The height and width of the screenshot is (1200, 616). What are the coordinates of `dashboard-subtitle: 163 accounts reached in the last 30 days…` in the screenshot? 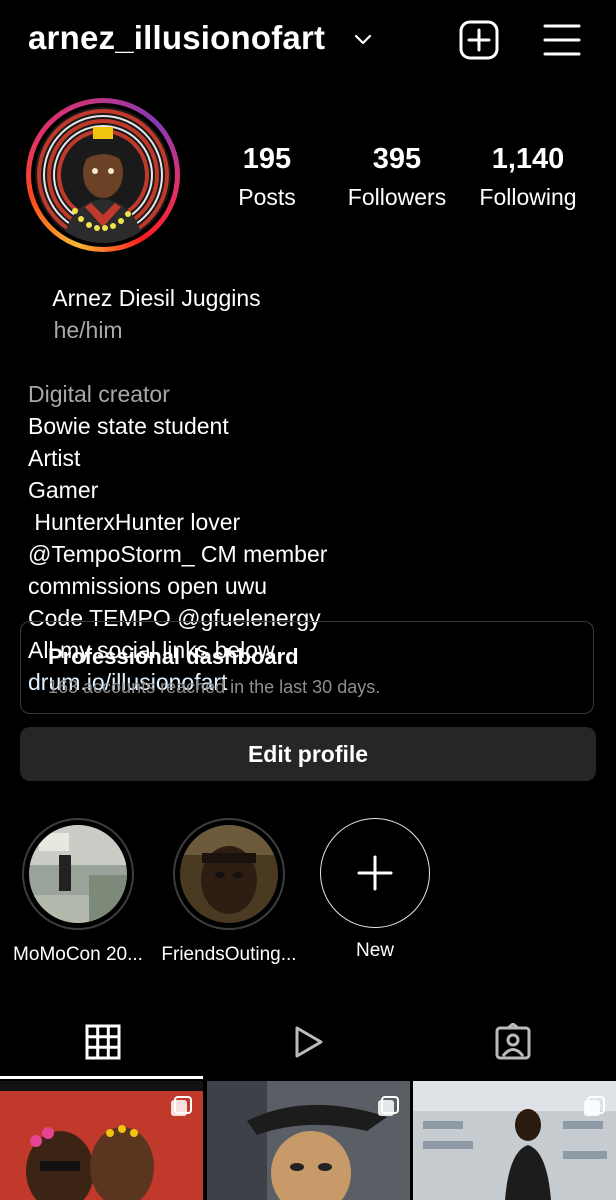 It's located at (214, 687).